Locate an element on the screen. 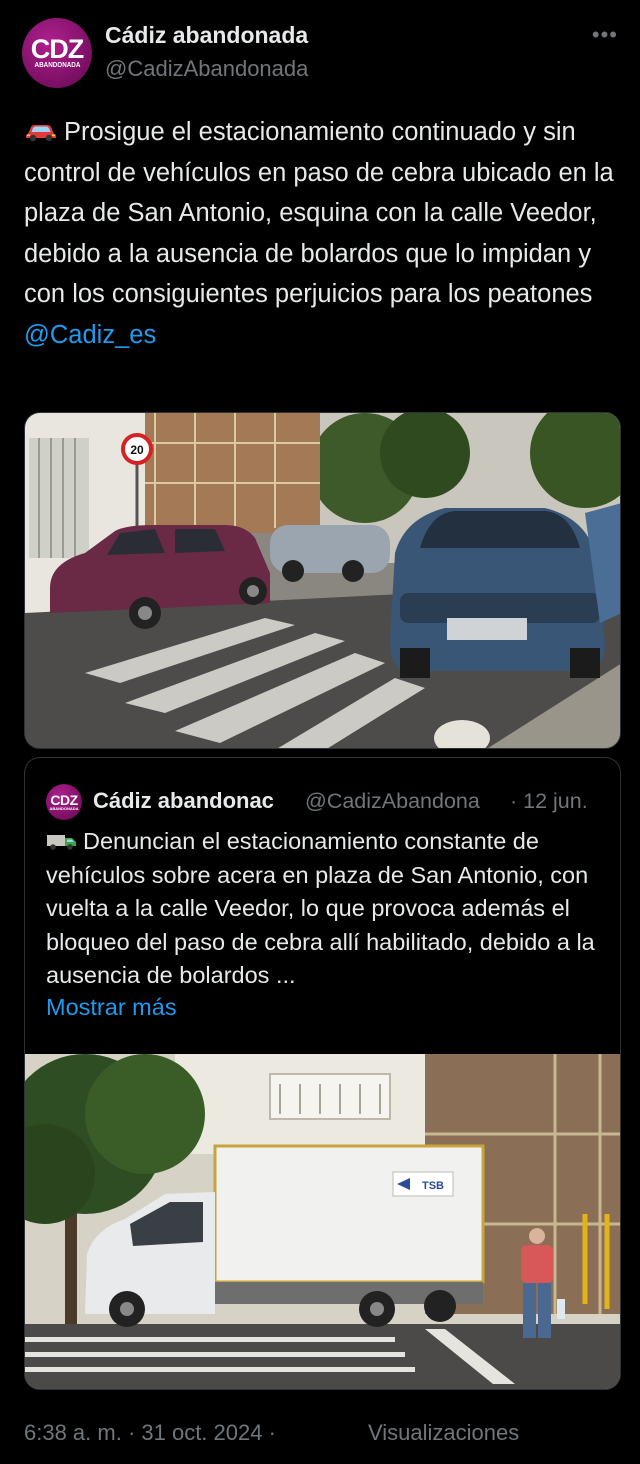  speed-sign-text: 20 is located at coordinates (137, 450).